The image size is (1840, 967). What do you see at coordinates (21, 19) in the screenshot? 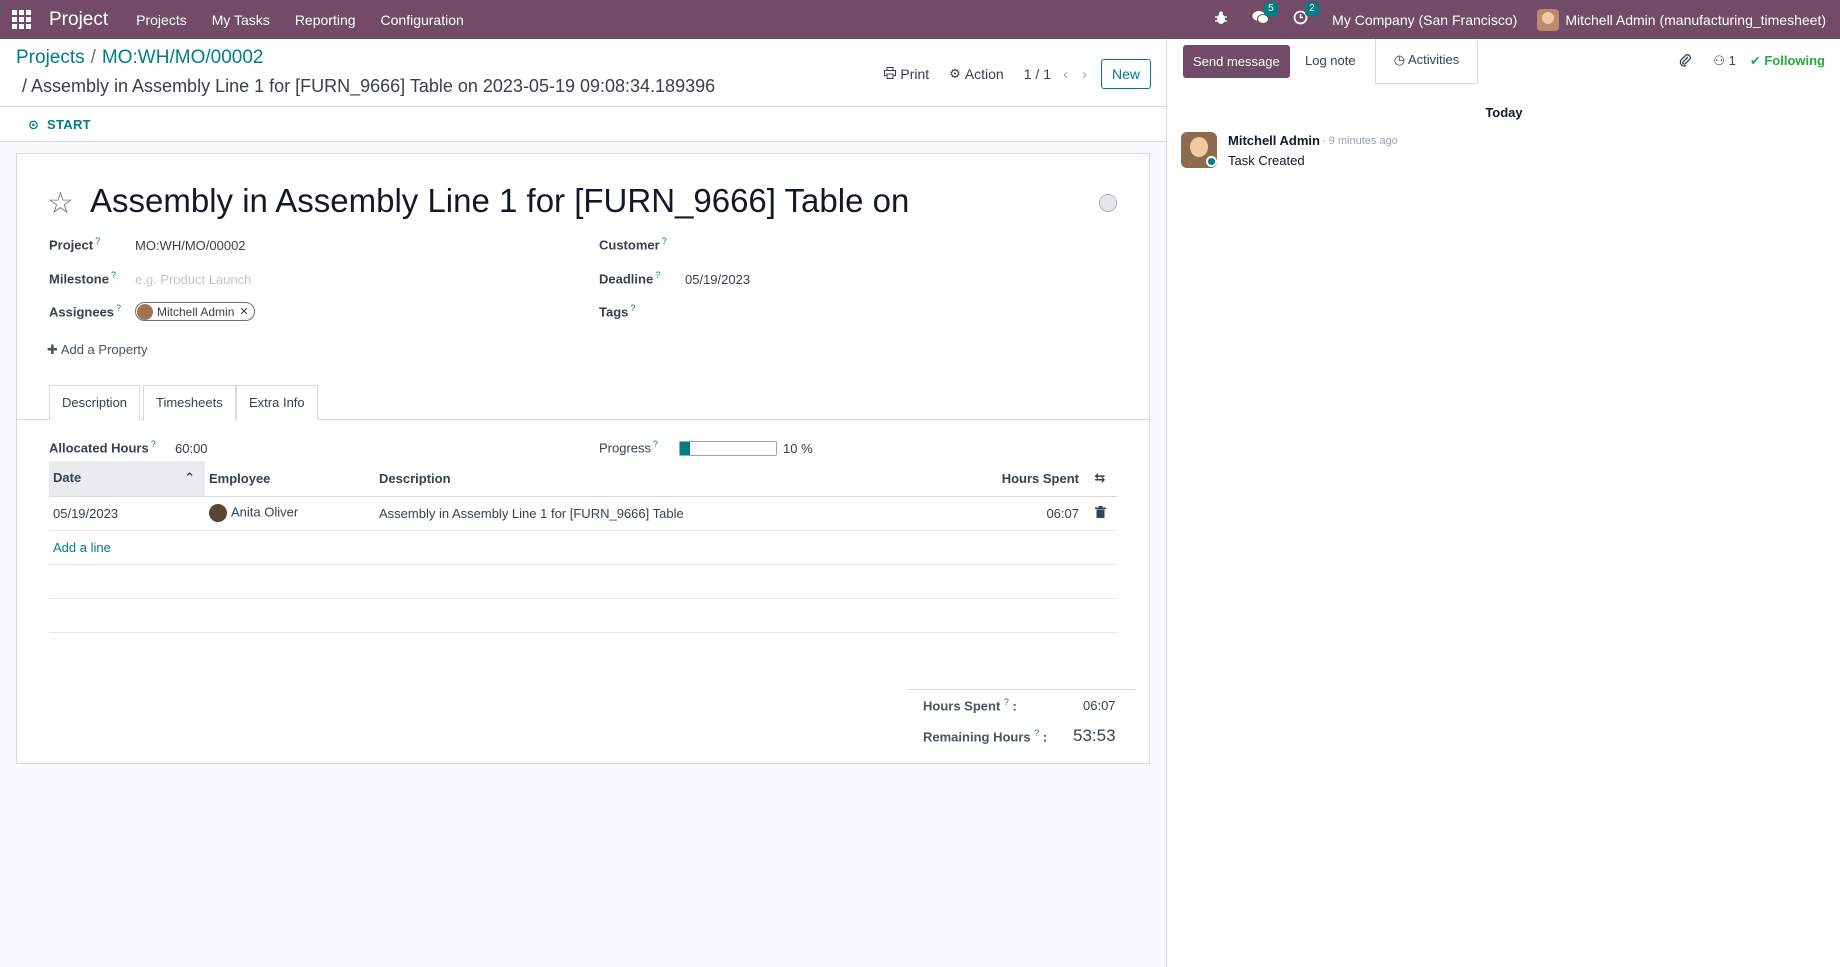
I see `apps-menu-icon` at bounding box center [21, 19].